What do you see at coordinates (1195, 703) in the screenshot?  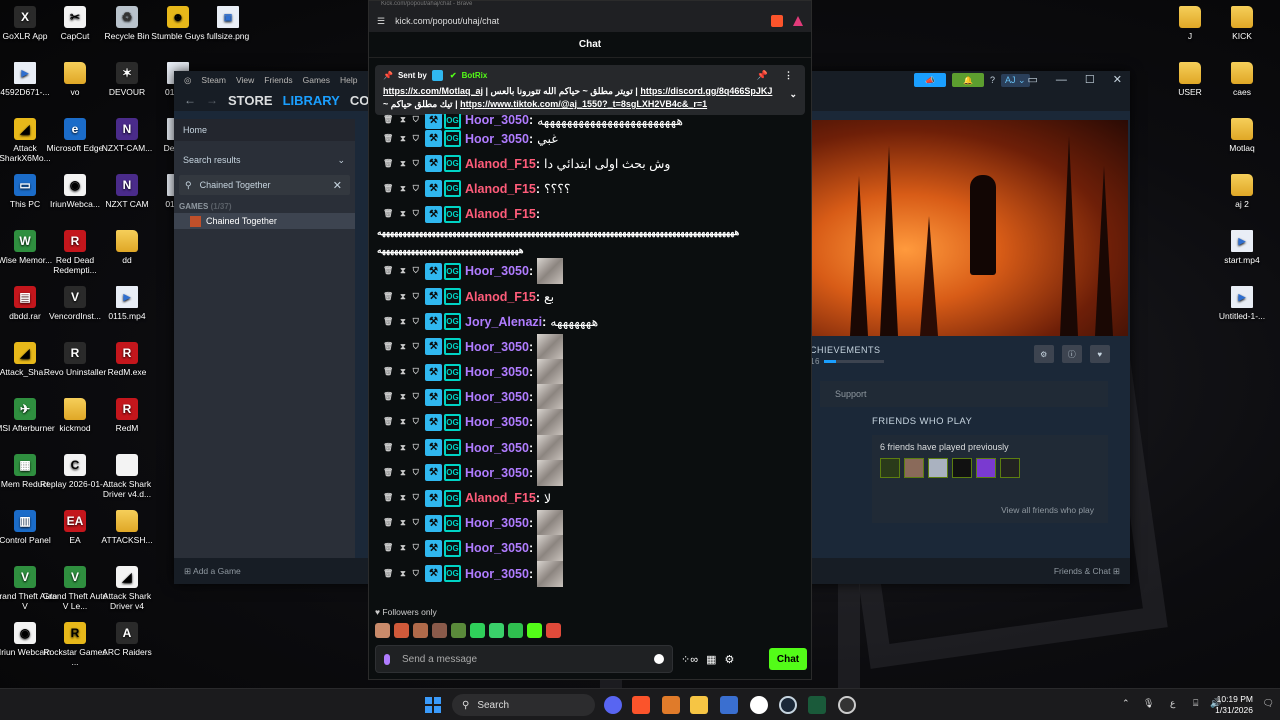 I see `network-icon: ⌸` at bounding box center [1195, 703].